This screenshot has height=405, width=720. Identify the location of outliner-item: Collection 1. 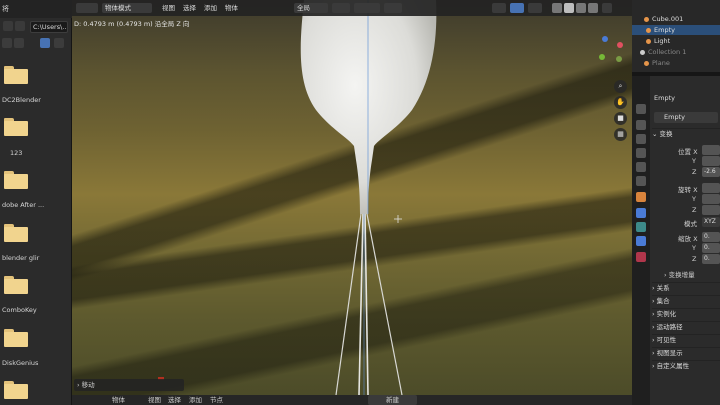
(676, 52).